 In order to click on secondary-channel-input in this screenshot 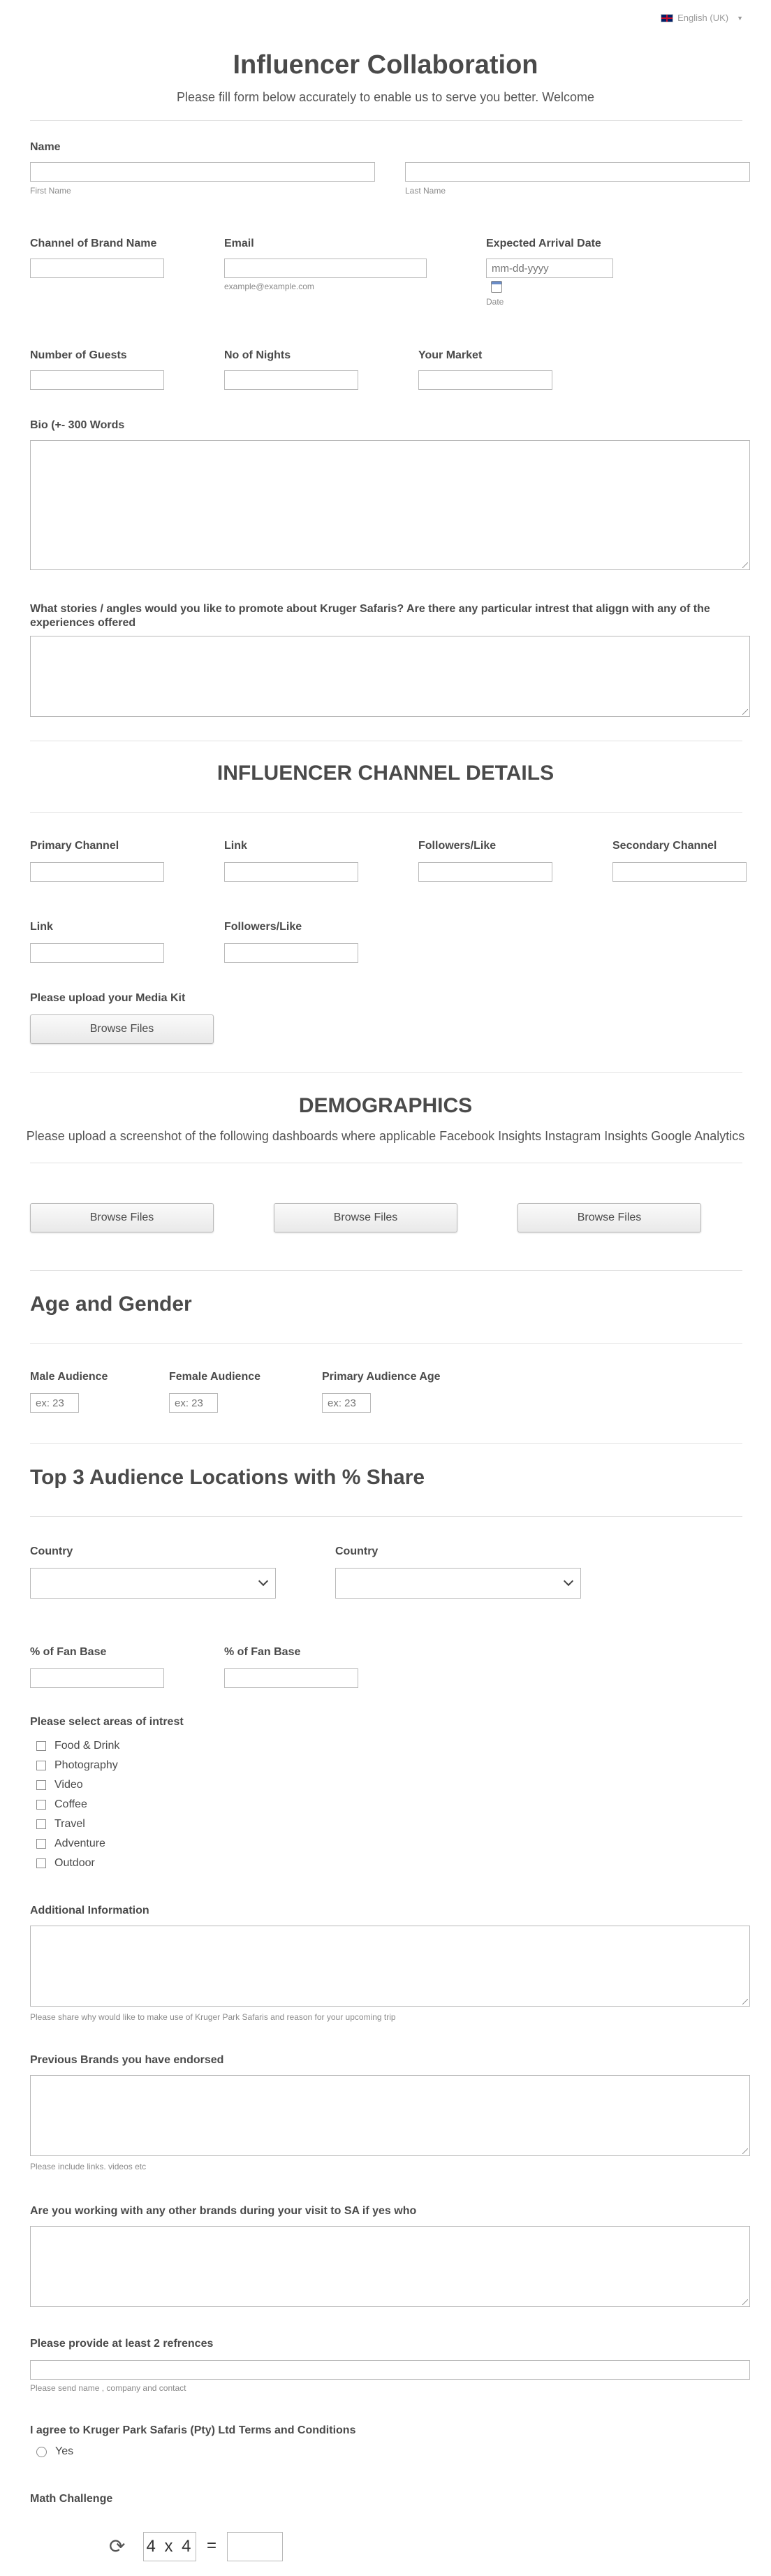, I will do `click(679, 872)`.